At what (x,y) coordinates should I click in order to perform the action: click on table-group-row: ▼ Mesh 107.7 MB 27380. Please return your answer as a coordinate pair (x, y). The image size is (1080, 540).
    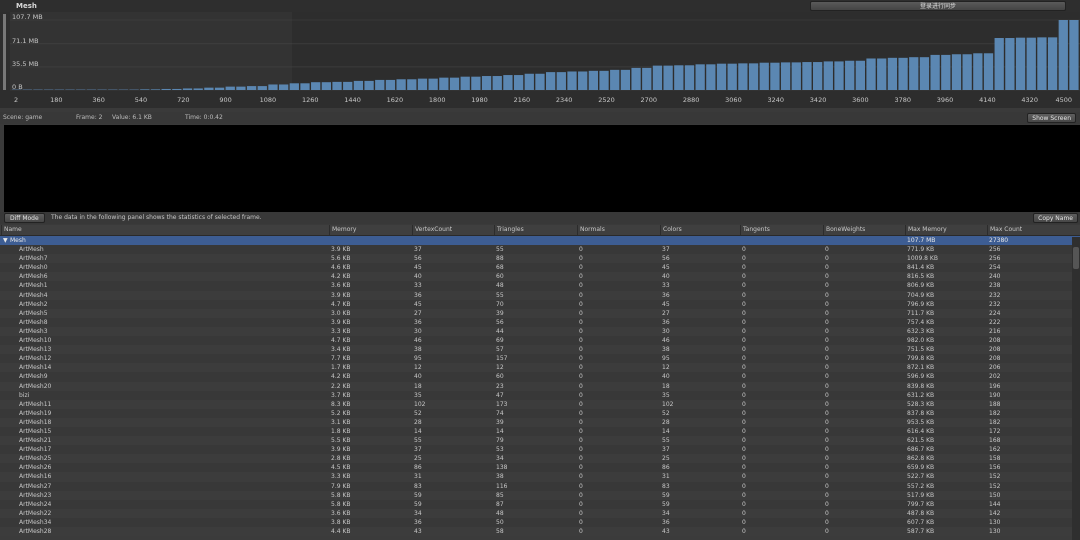
    Looking at the image, I should click on (540, 241).